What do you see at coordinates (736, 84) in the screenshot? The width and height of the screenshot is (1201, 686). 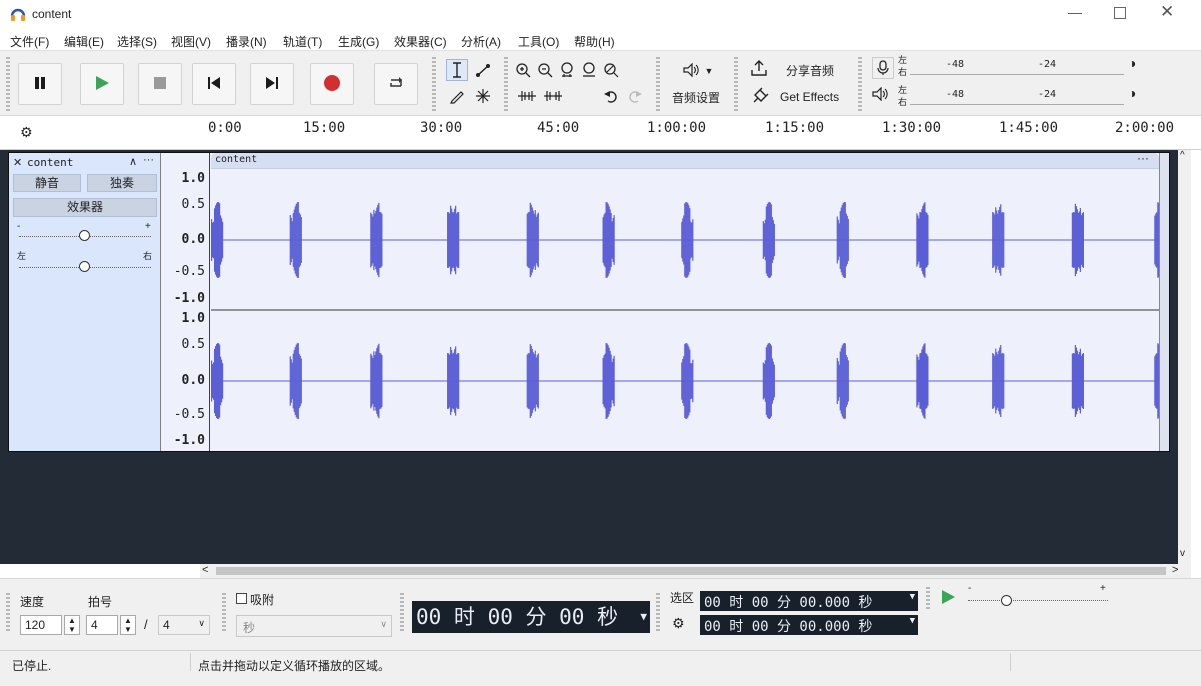 I see `share-grip` at bounding box center [736, 84].